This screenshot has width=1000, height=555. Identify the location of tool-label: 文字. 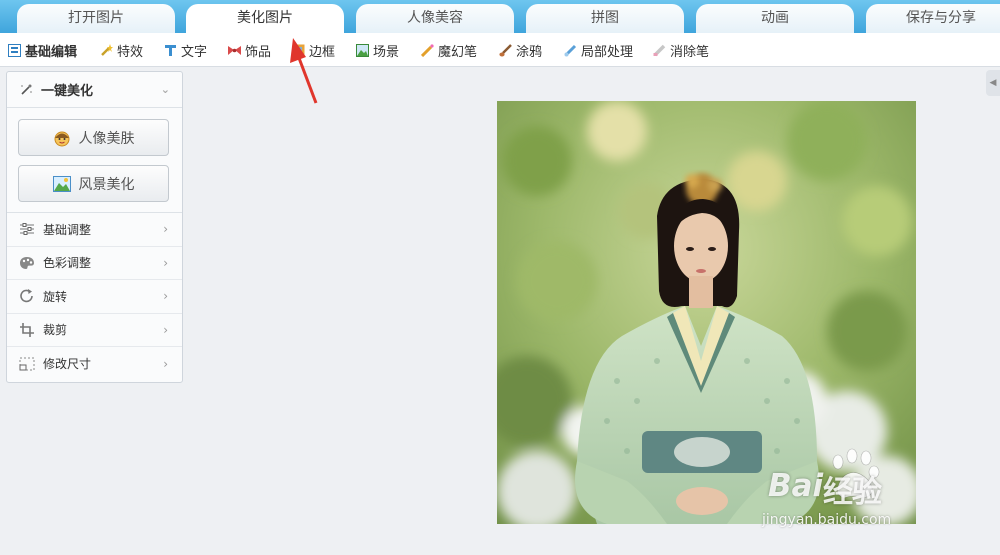
(194, 52).